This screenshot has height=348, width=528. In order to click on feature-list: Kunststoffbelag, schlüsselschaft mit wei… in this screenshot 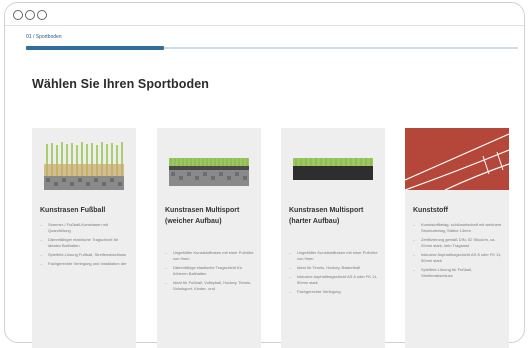, I will do `click(458, 252)`.